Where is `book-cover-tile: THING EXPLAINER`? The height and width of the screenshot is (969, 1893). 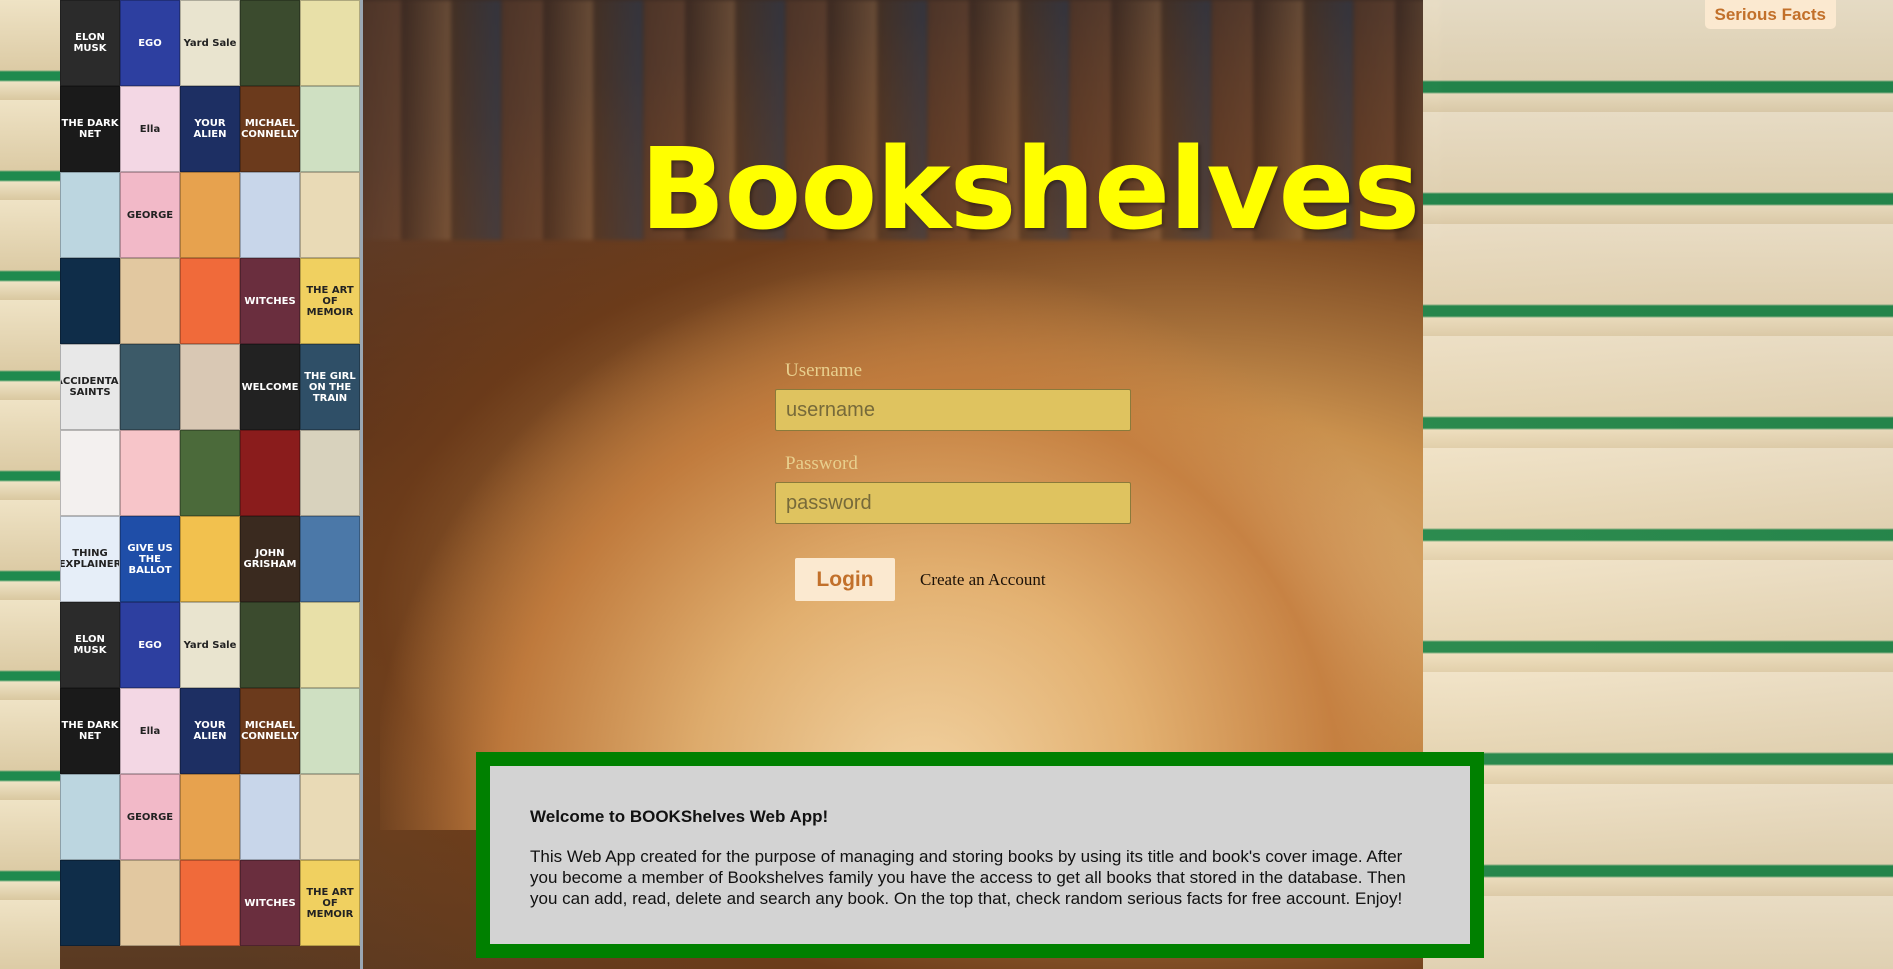
book-cover-tile: THING EXPLAINER is located at coordinates (90, 559).